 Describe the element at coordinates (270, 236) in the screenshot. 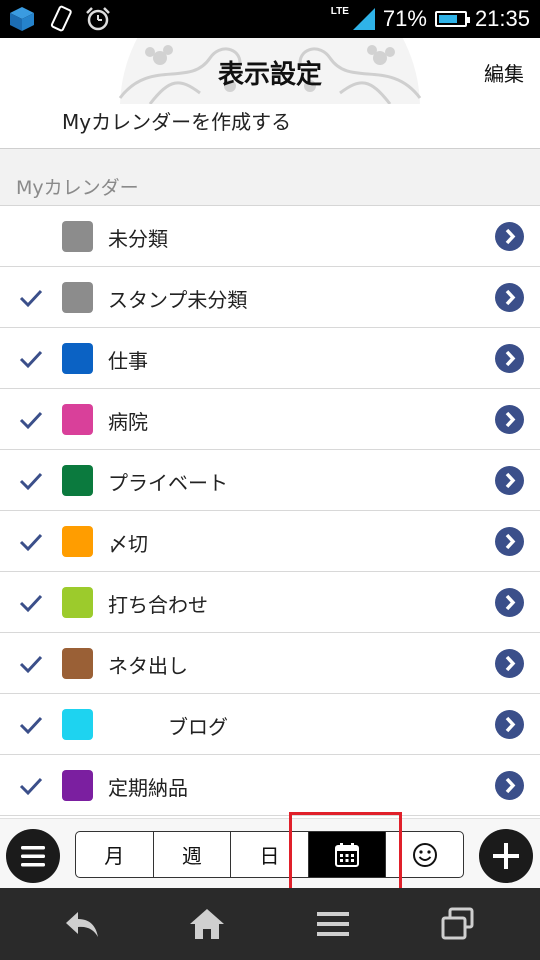

I see `calendar-row: 未分類` at that location.